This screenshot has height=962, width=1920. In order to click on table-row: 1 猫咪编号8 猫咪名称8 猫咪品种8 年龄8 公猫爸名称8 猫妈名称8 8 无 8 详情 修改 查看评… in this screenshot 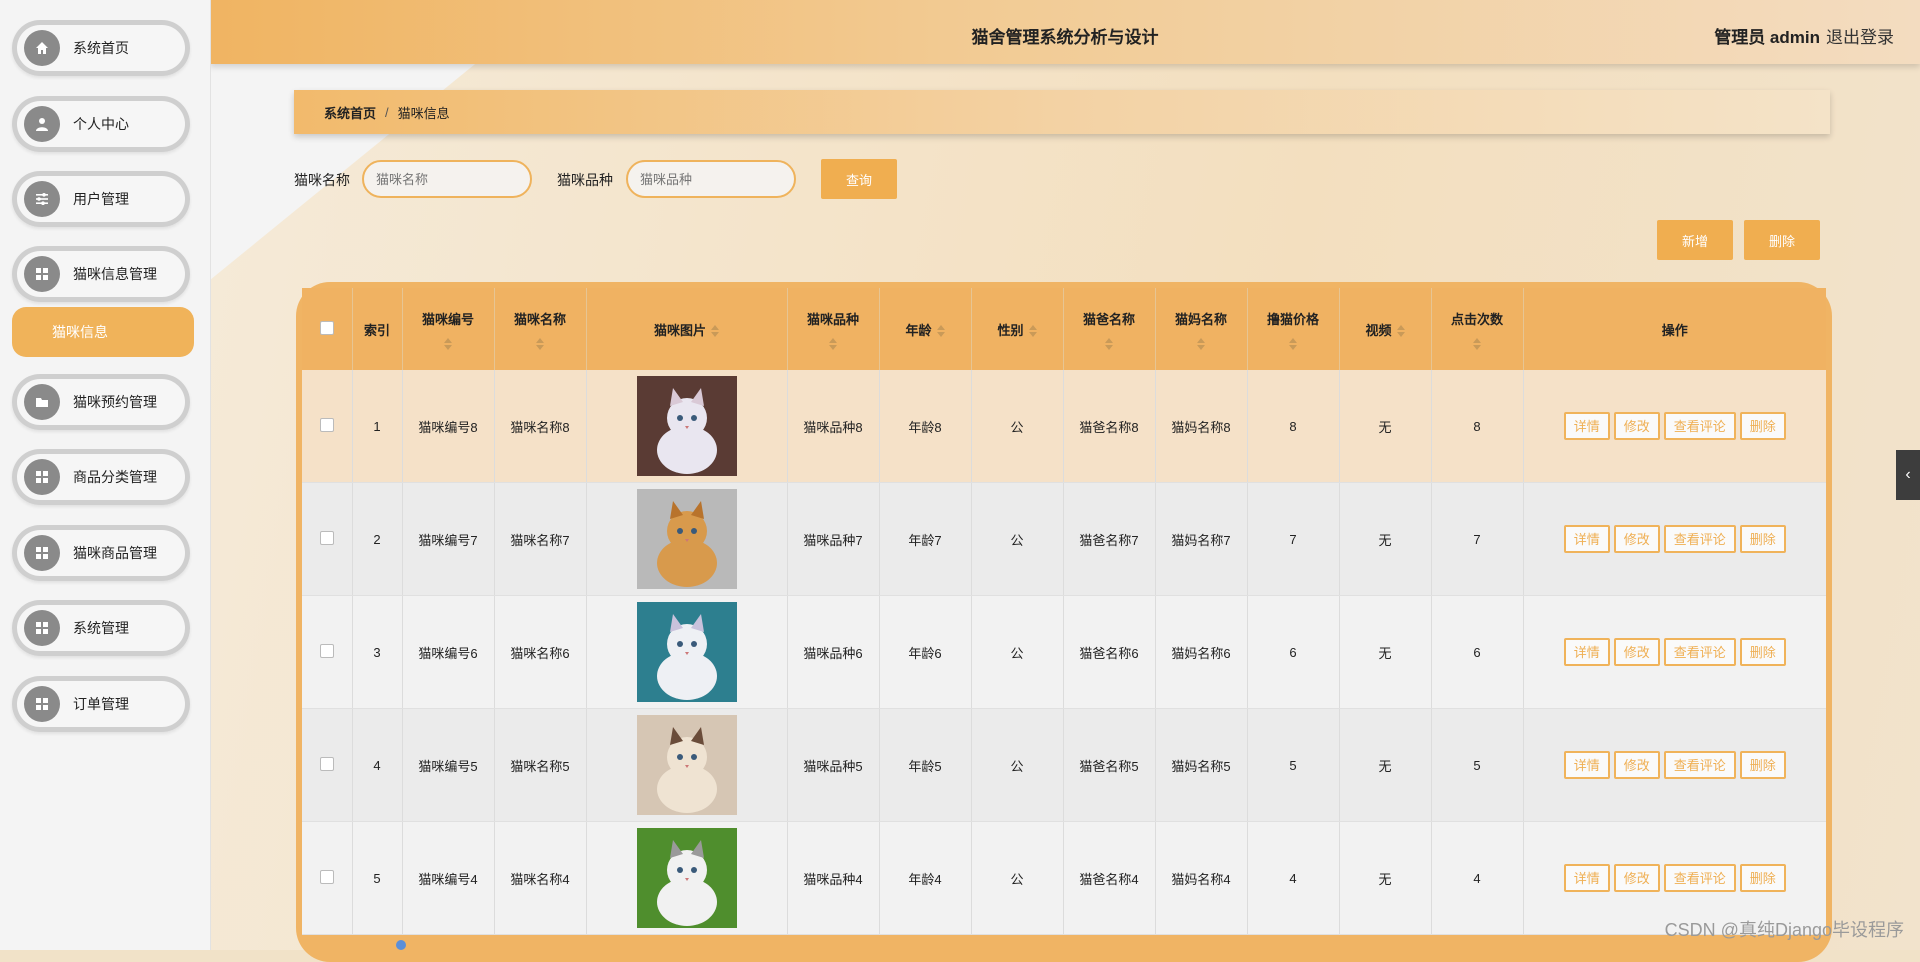, I will do `click(1064, 426)`.